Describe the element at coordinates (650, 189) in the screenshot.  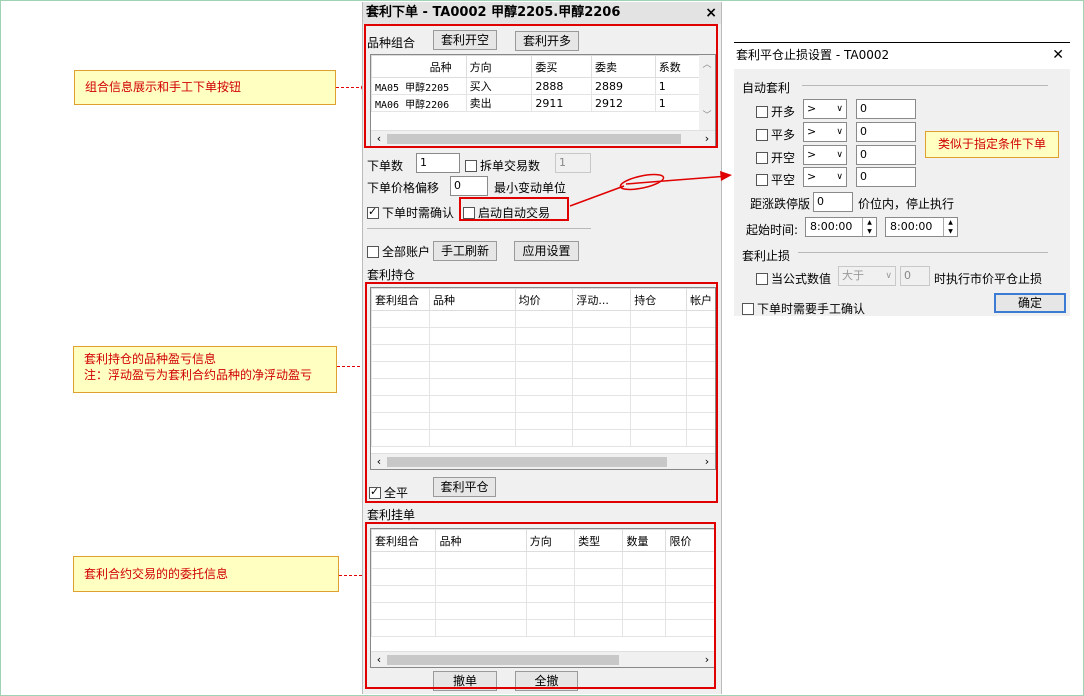
I see `connector-arrow` at that location.